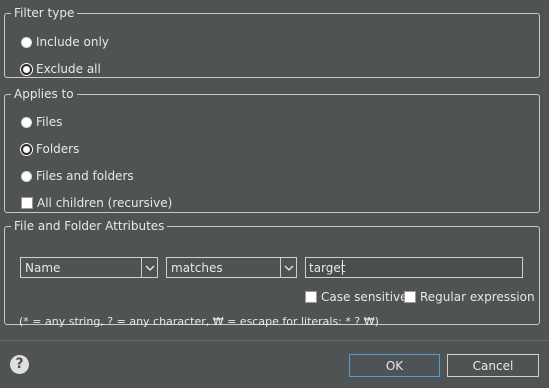 This screenshot has height=388, width=549. I want to click on attribute-select-value: Name, so click(43, 267).